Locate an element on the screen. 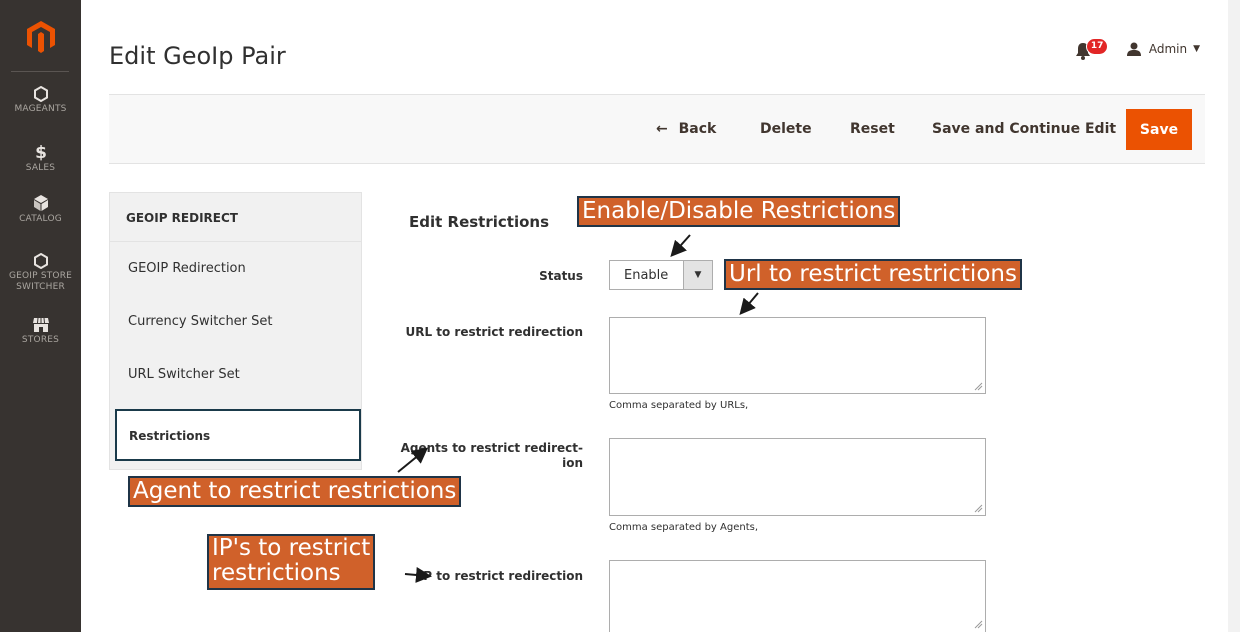 The image size is (1240, 632). nav-label: MAGEANTS is located at coordinates (40, 109).